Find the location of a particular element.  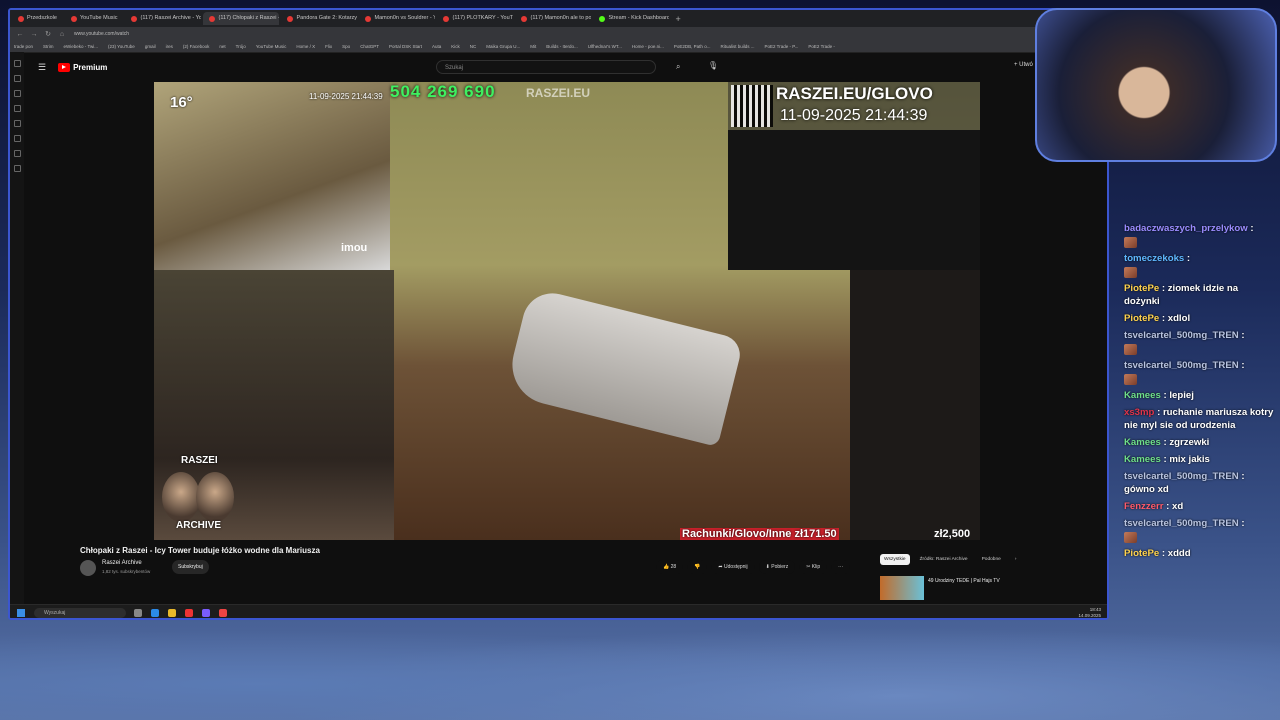

chevron-right-icon: › is located at coordinates (1016, 559).